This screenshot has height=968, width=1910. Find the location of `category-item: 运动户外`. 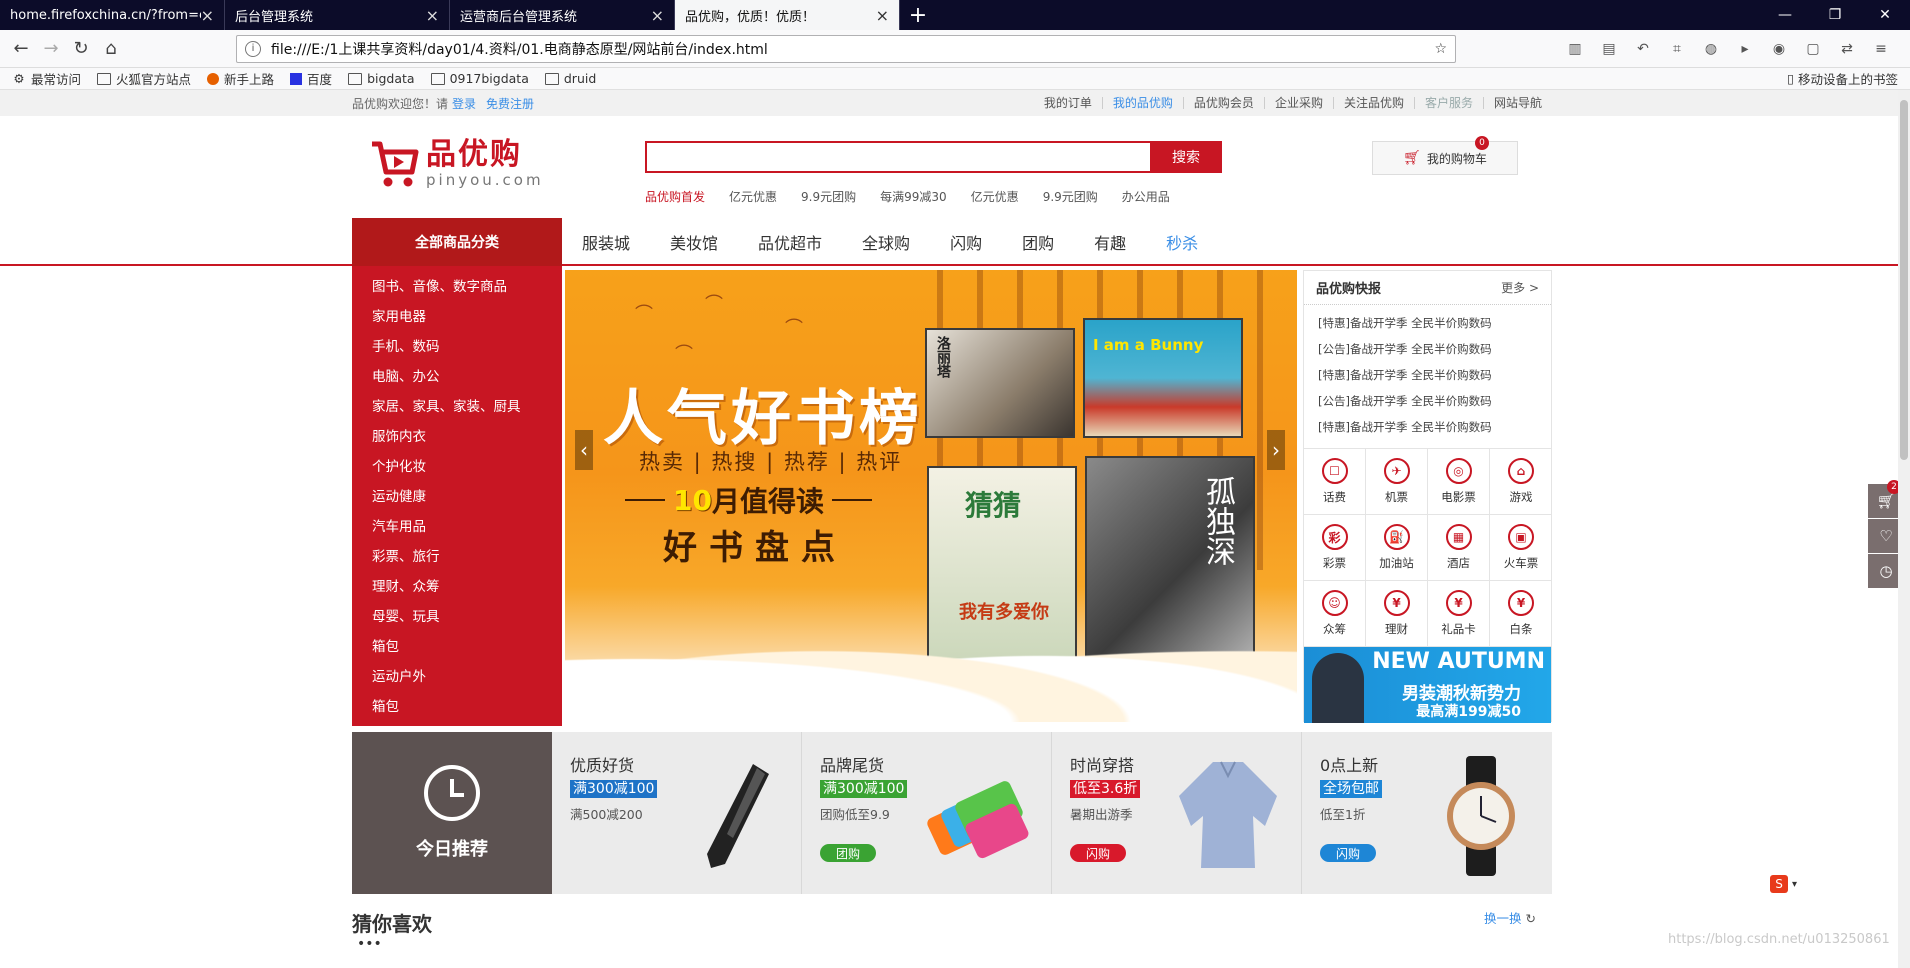

category-item: 运动户外 is located at coordinates (457, 677).